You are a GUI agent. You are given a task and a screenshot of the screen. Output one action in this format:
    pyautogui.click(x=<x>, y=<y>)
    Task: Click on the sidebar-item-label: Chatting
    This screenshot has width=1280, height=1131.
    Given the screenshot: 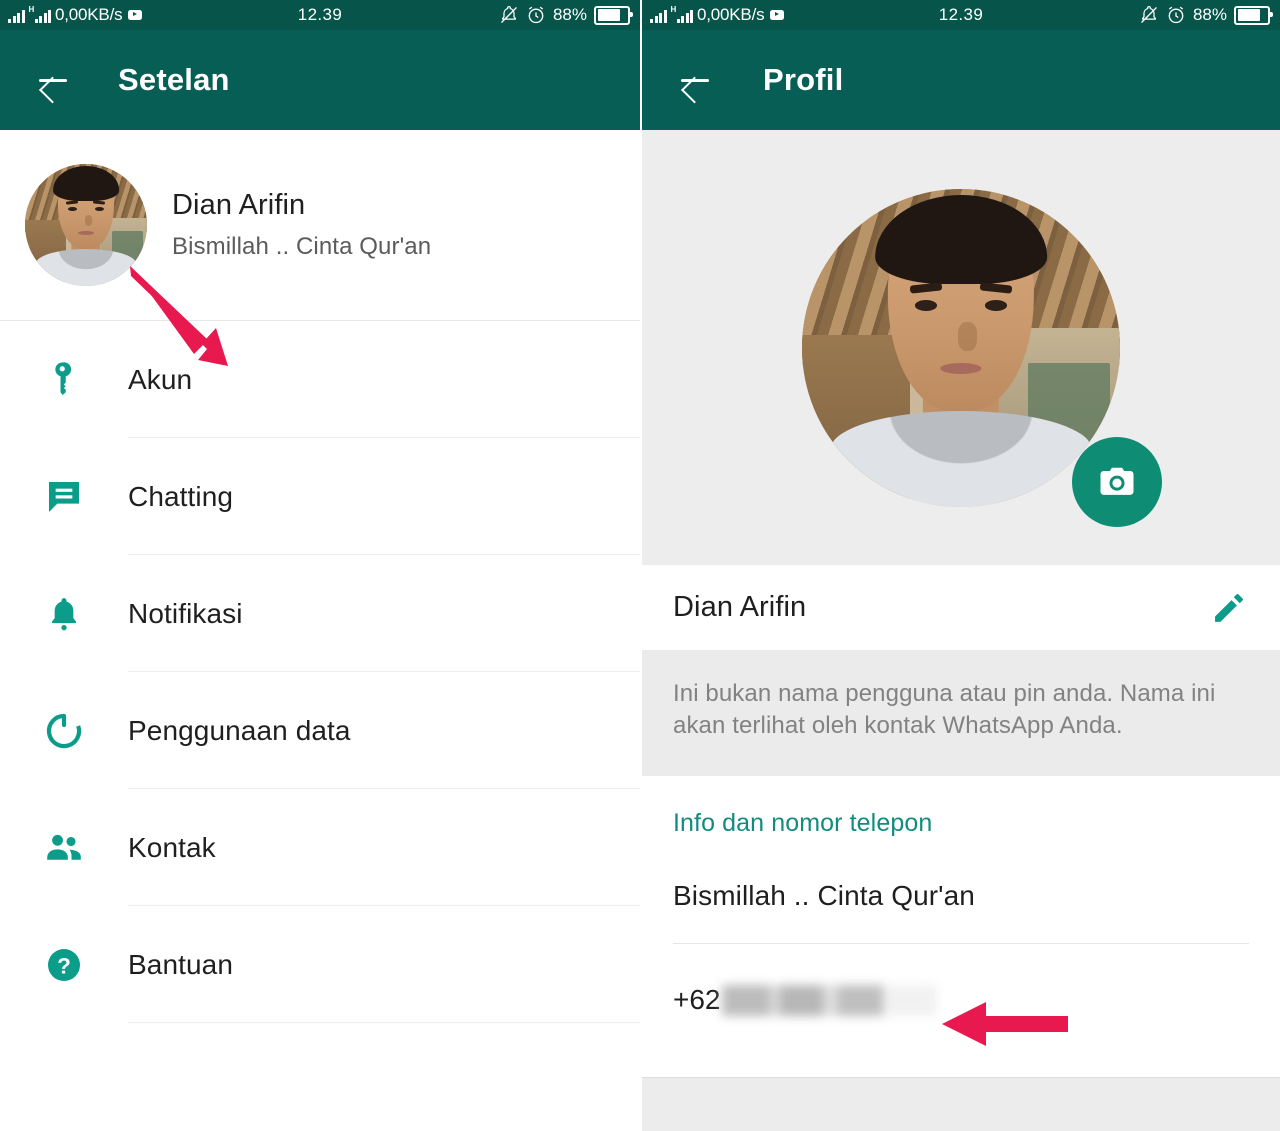 What is the action you would take?
    pyautogui.click(x=181, y=496)
    